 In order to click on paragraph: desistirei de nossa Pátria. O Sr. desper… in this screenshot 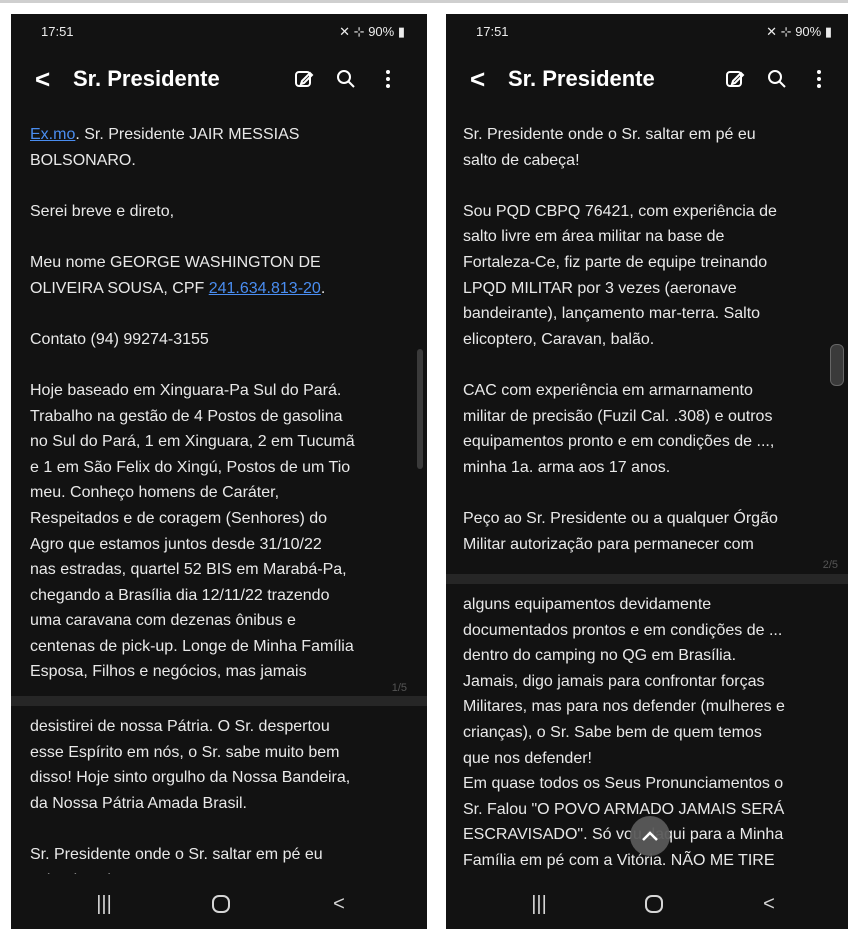, I will do `click(190, 765)`.